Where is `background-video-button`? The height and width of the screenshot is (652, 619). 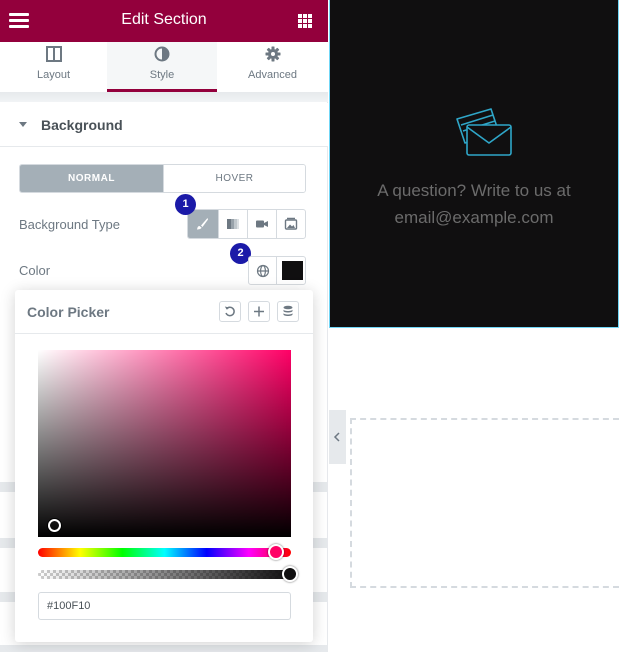
background-video-button is located at coordinates (261, 224).